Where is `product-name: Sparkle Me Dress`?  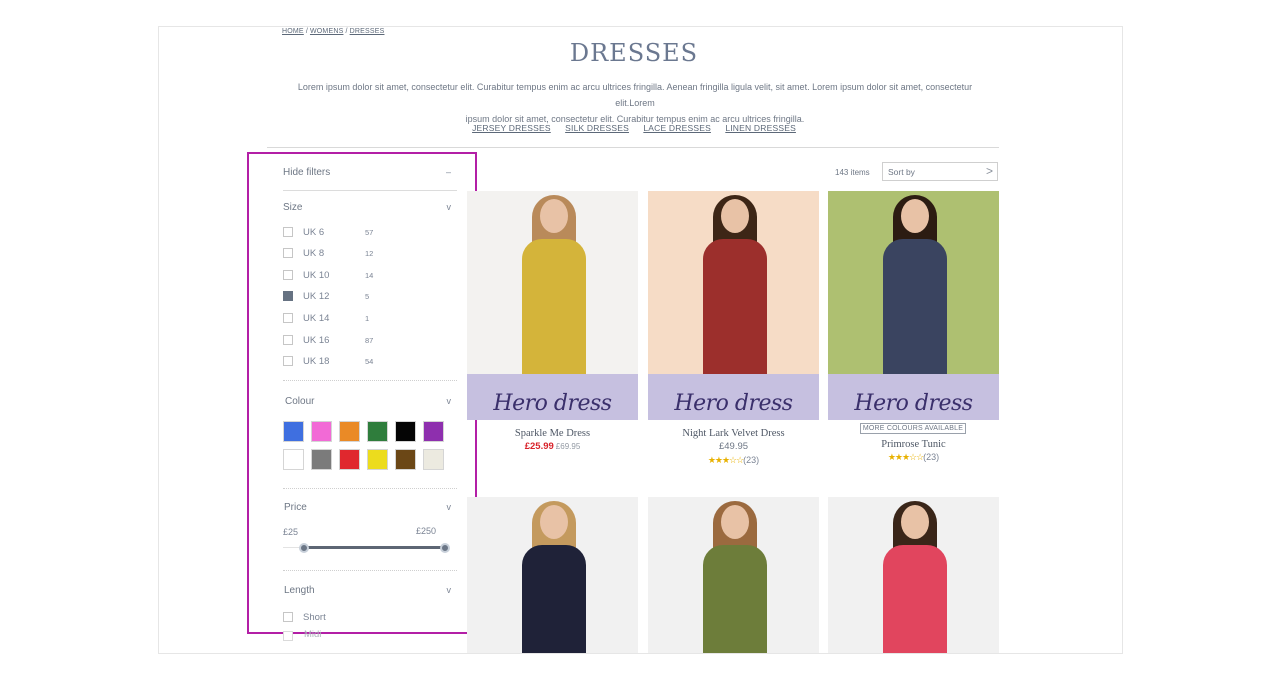
product-name: Sparkle Me Dress is located at coordinates (552, 433).